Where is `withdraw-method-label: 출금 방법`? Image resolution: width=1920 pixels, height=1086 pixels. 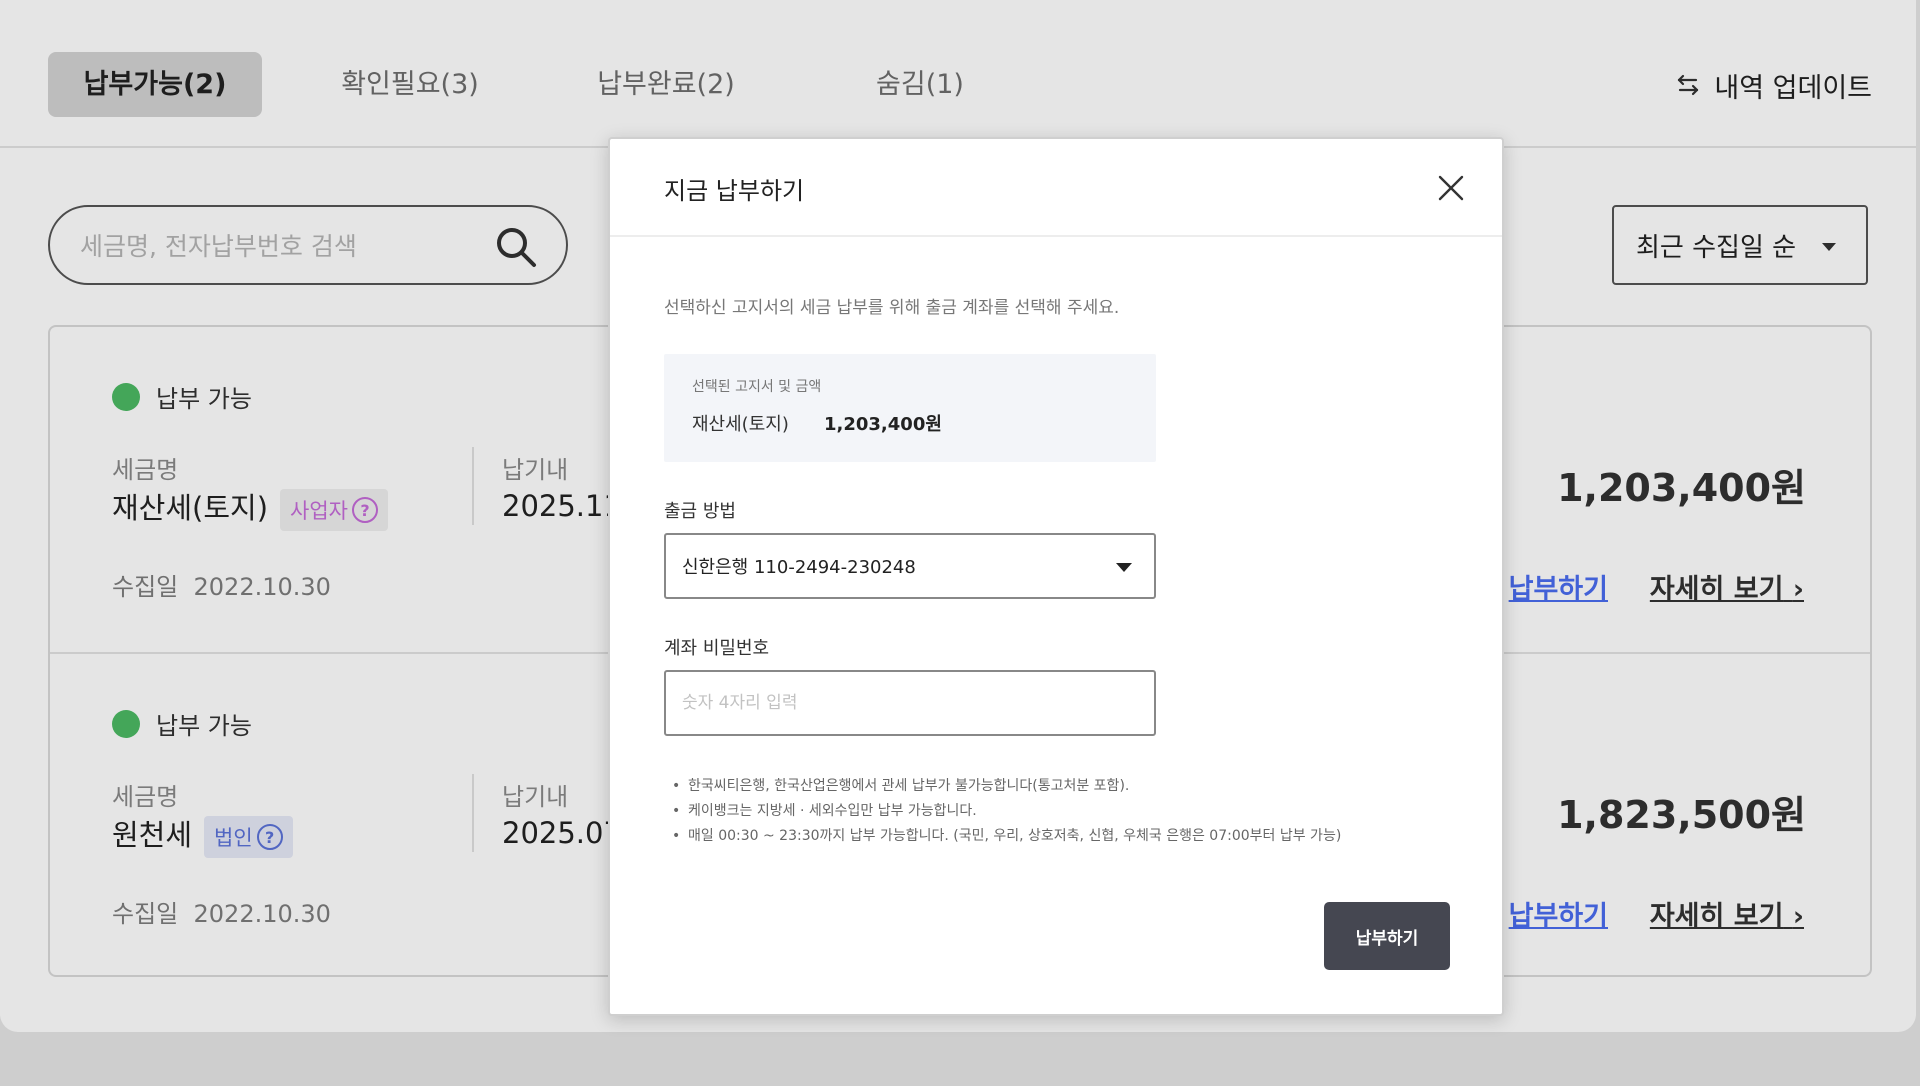
withdraw-method-label: 출금 방법 is located at coordinates (700, 511).